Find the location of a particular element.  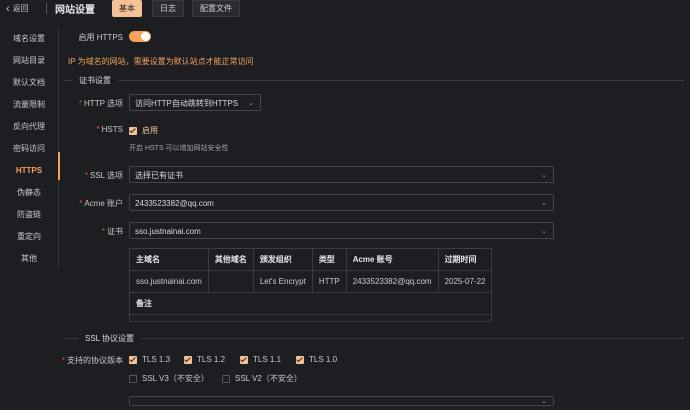

table-cell: Let's Encrypt is located at coordinates (282, 281).